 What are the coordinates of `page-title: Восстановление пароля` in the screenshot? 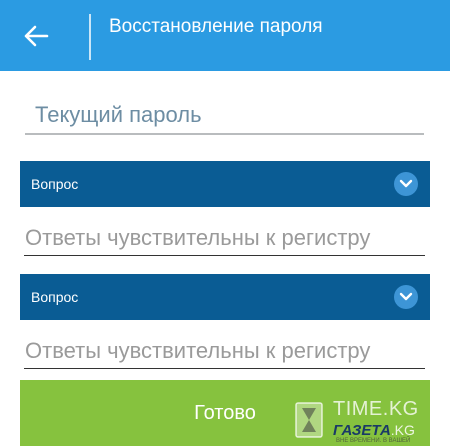 It's located at (216, 26).